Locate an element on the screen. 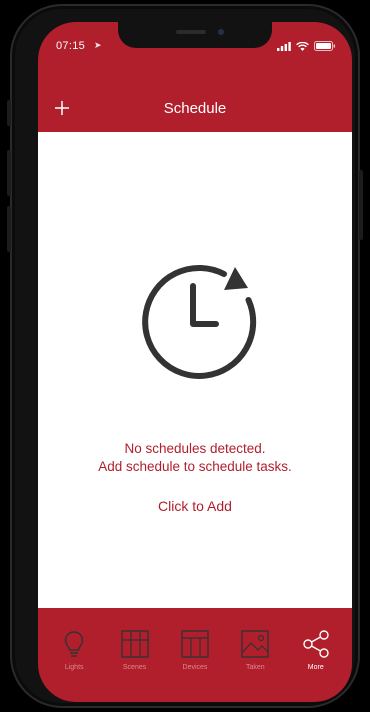  app-header: Schedule is located at coordinates (195, 110).